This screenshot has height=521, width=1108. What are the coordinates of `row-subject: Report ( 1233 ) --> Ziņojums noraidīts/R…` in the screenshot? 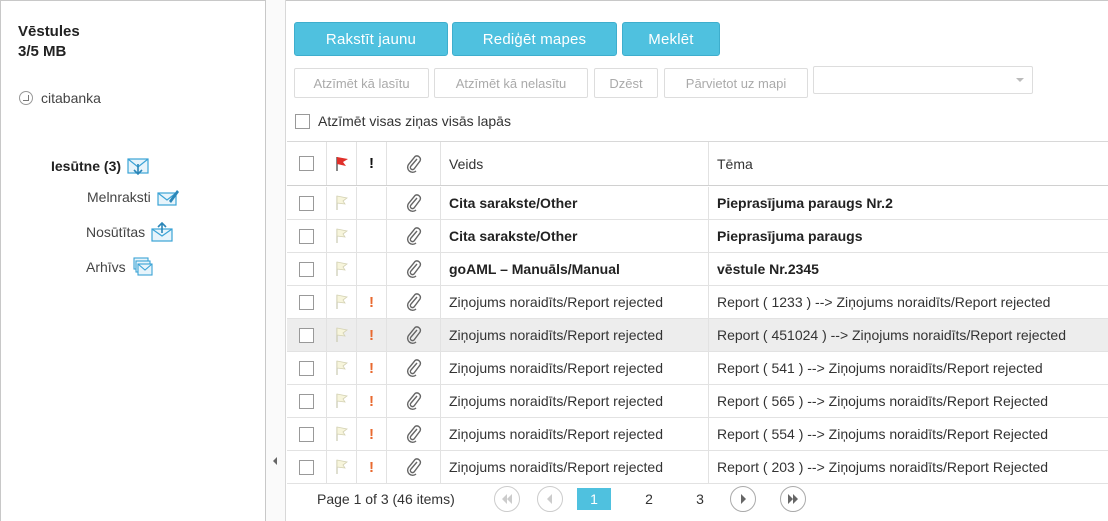 It's located at (908, 302).